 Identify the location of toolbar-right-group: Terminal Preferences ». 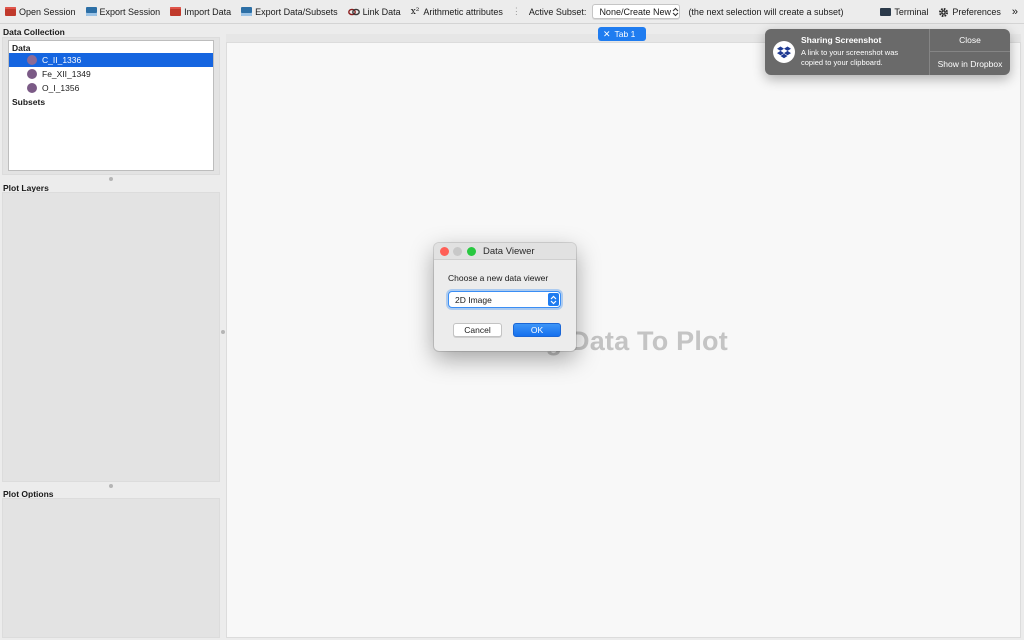
(949, 12).